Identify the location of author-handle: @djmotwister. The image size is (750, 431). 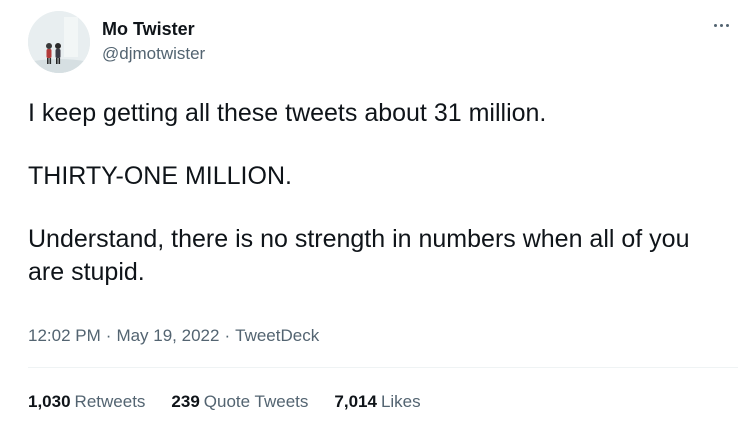
(153, 54).